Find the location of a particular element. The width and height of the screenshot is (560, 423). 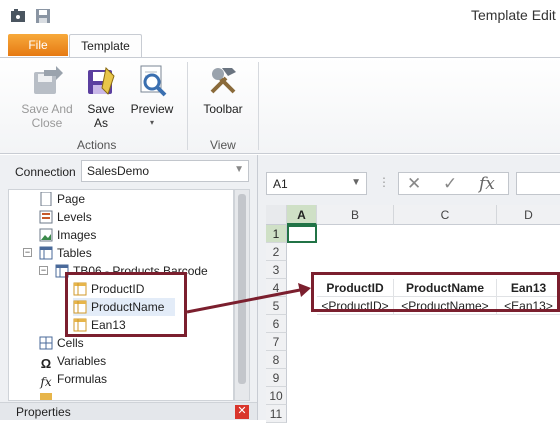

tree-item-label: Variables is located at coordinates (82, 361).